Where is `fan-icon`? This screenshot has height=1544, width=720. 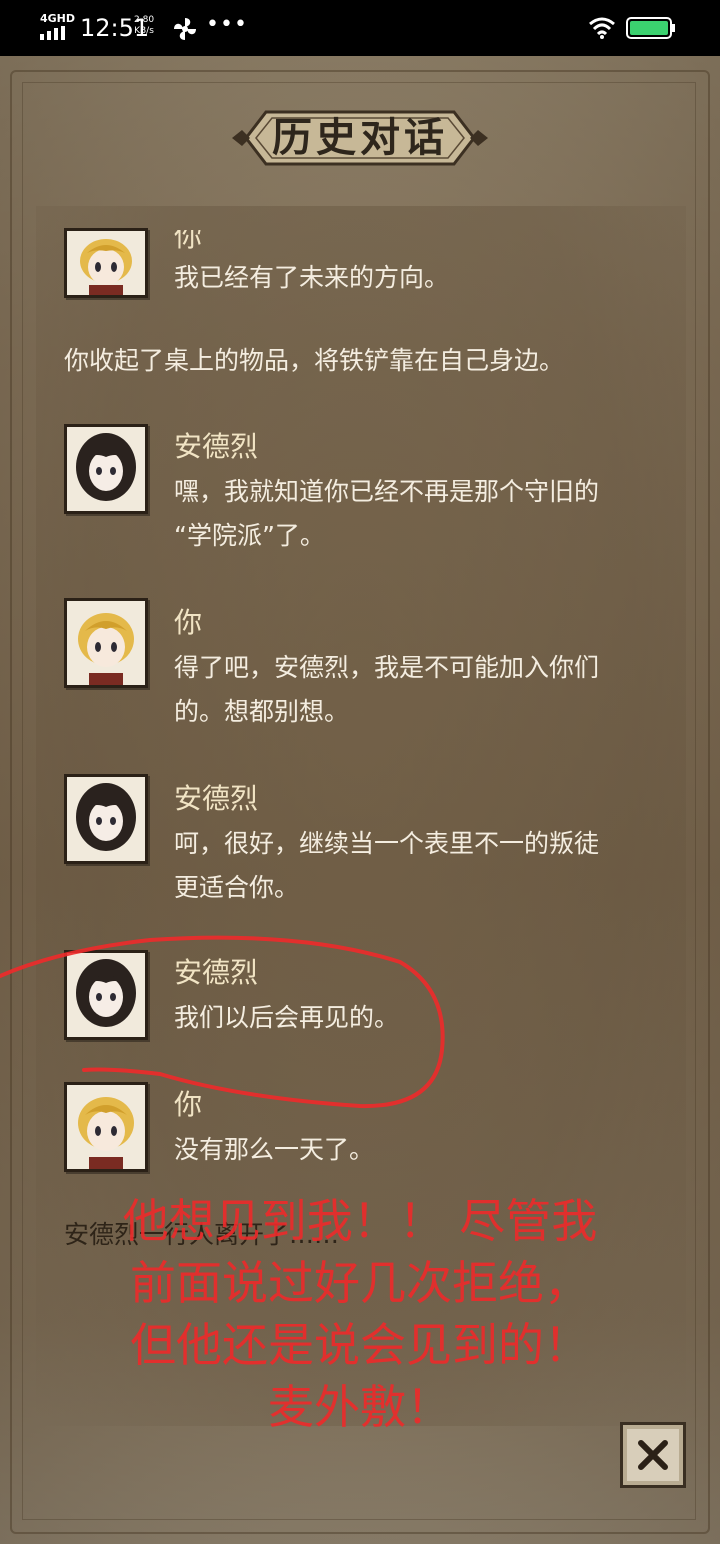 fan-icon is located at coordinates (185, 29).